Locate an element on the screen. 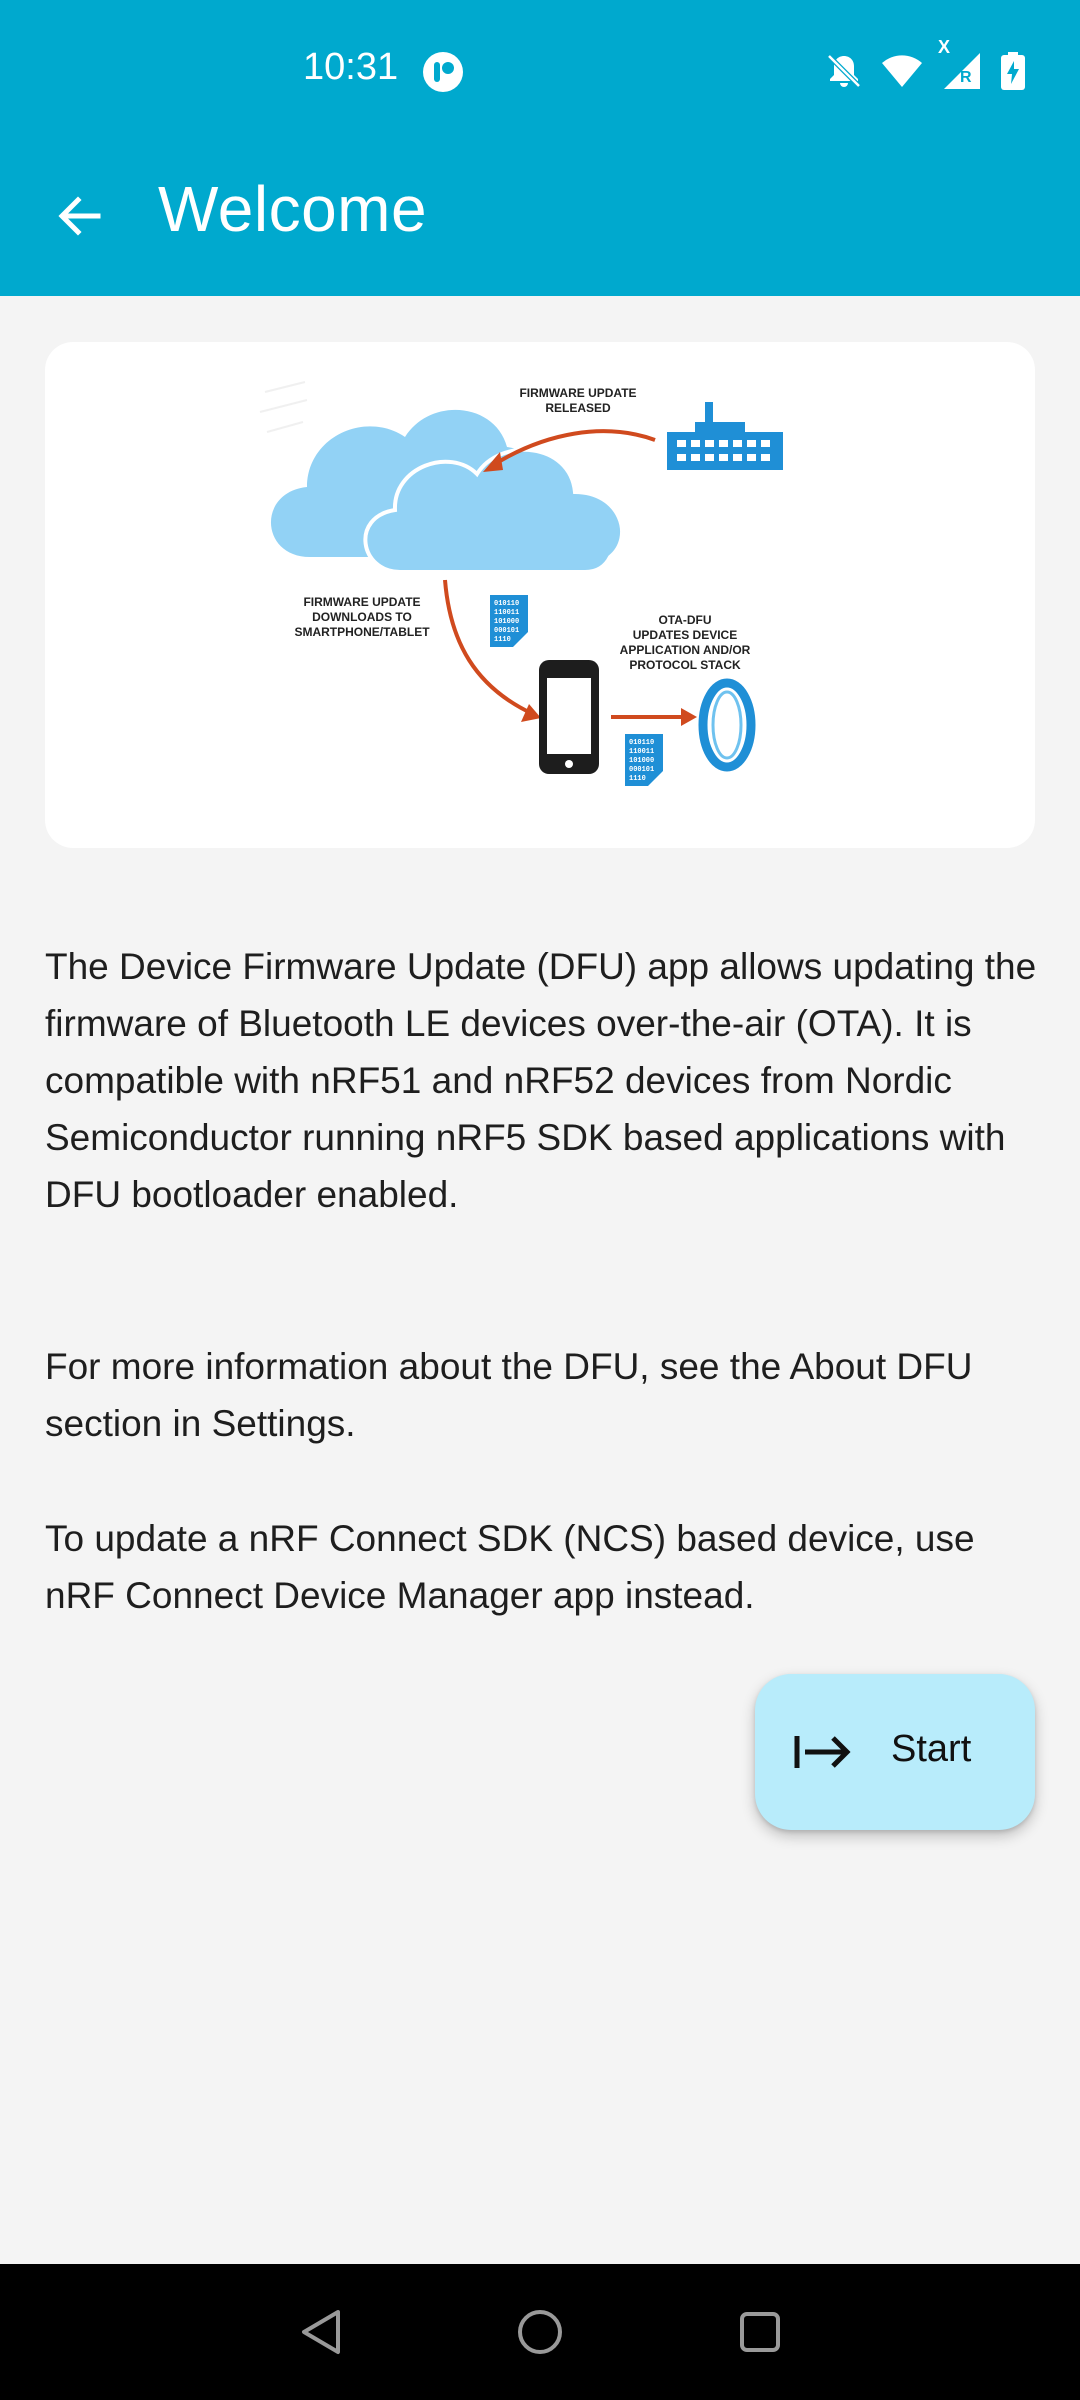 Image resolution: width=1080 pixels, height=2400 pixels. system-nav-bar is located at coordinates (540, 2332).